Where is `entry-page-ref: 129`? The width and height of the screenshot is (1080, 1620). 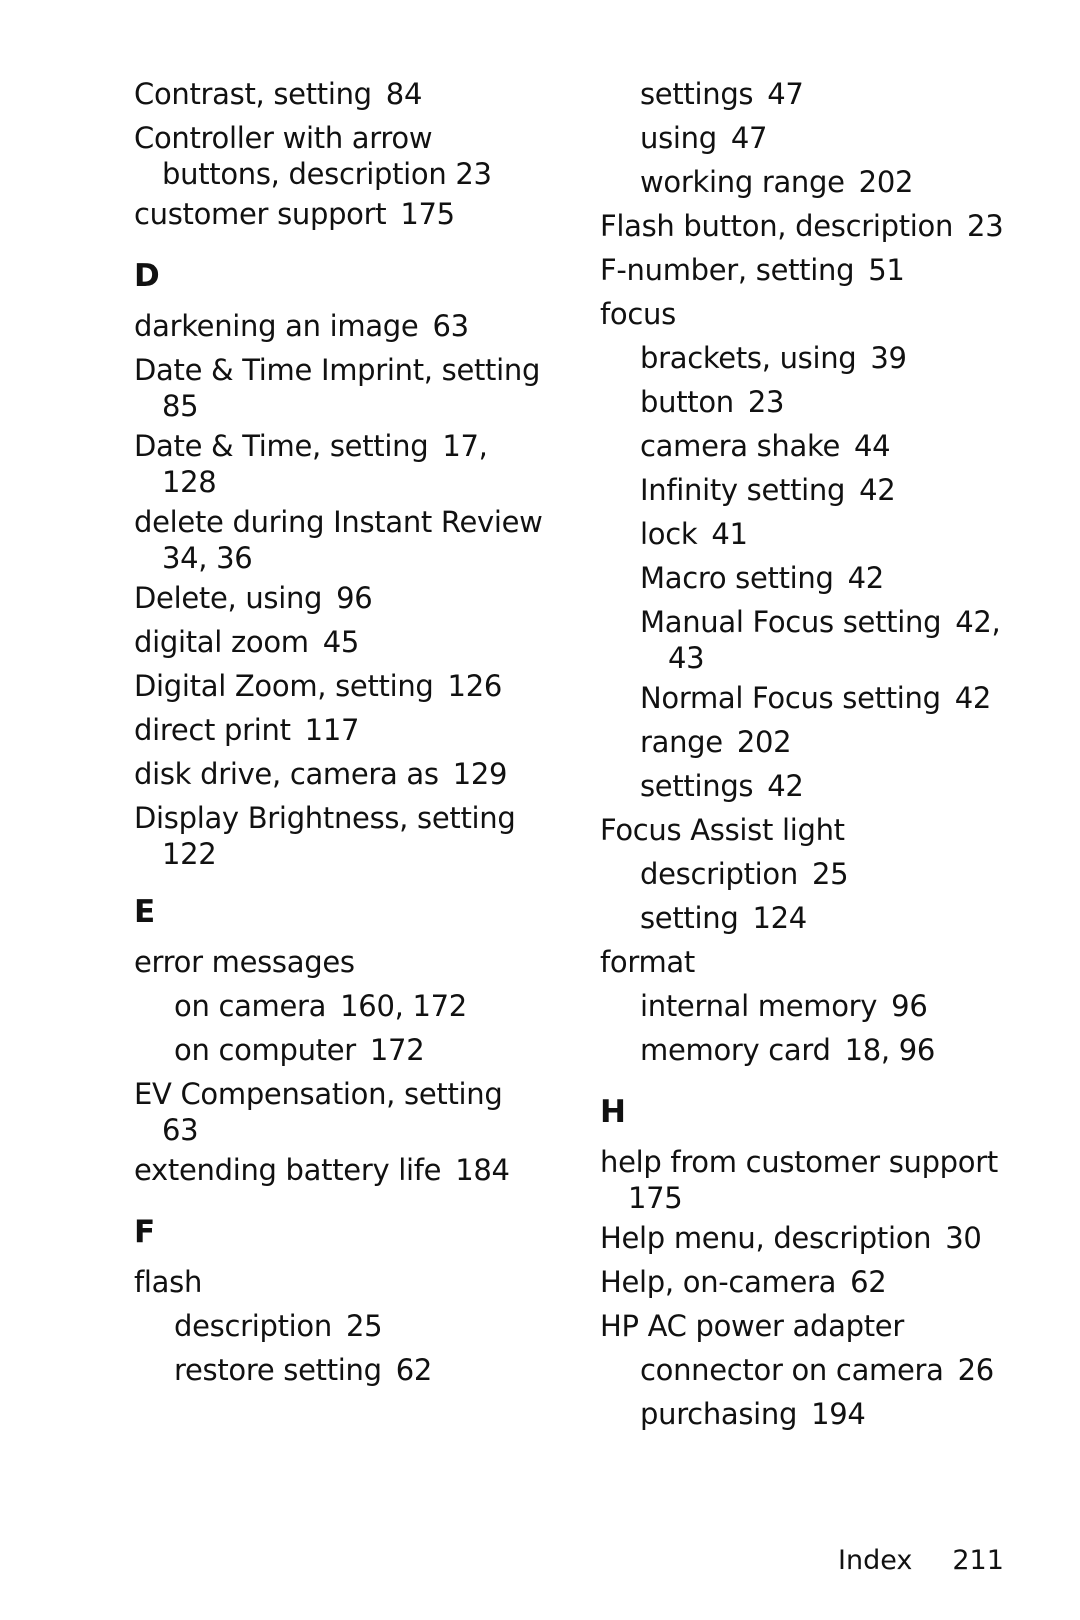 entry-page-ref: 129 is located at coordinates (480, 774).